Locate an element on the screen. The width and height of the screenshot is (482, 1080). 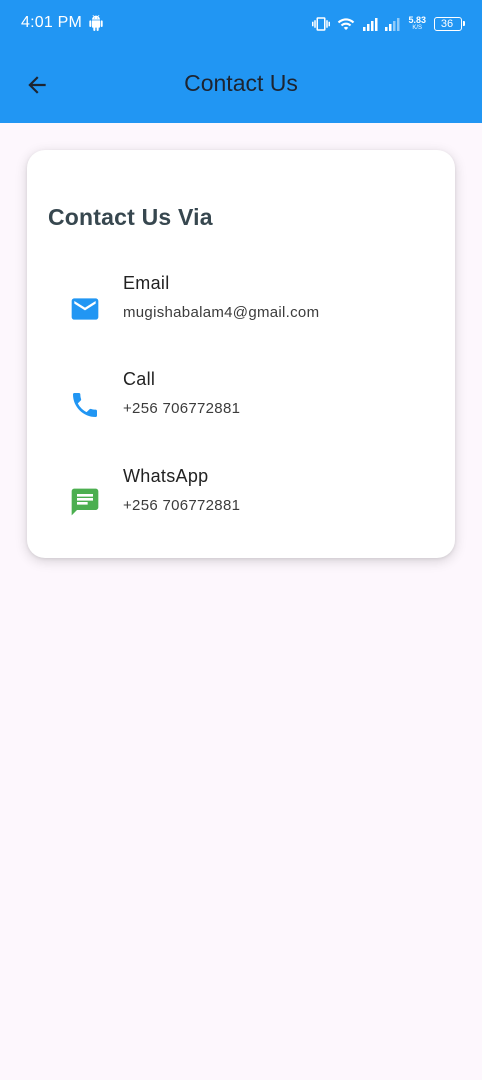
email-icon is located at coordinates (85, 309).